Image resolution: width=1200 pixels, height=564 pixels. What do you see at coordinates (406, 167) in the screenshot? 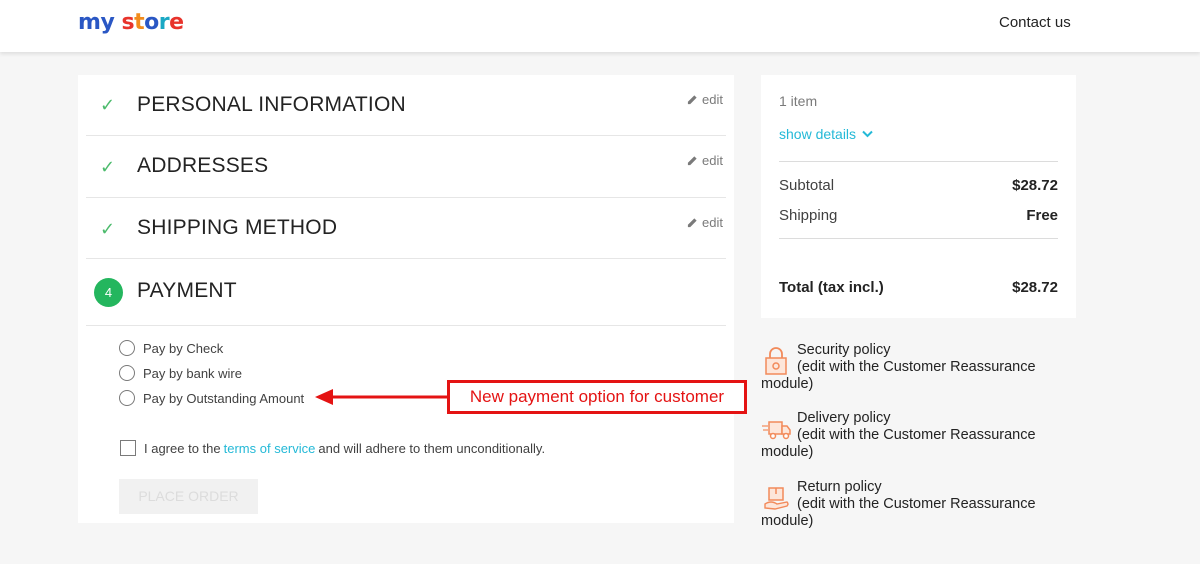
I see `step-addresses: ✓ ADDRESSES edit` at bounding box center [406, 167].